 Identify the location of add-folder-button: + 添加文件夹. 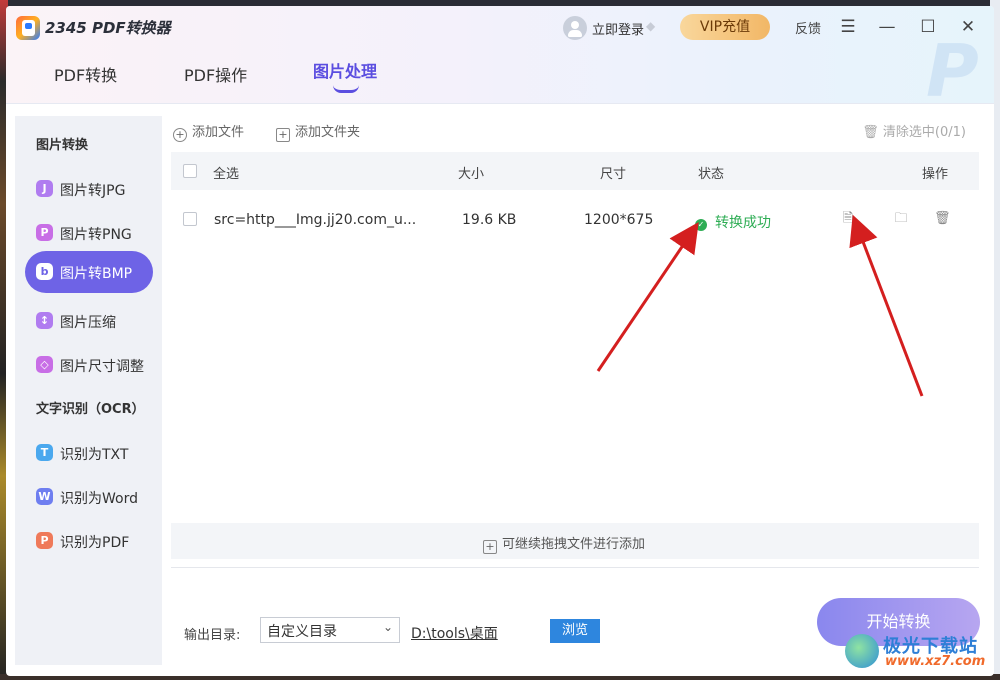
(318, 131).